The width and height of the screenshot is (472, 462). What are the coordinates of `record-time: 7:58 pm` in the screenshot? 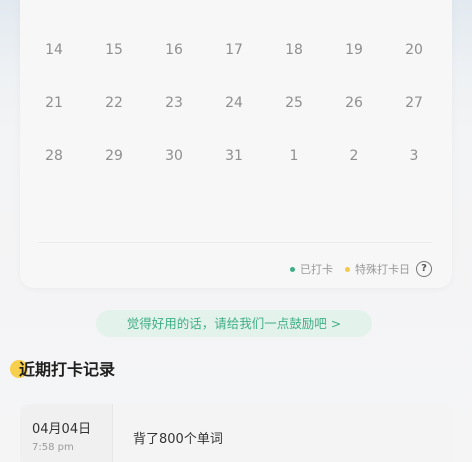 It's located at (53, 447).